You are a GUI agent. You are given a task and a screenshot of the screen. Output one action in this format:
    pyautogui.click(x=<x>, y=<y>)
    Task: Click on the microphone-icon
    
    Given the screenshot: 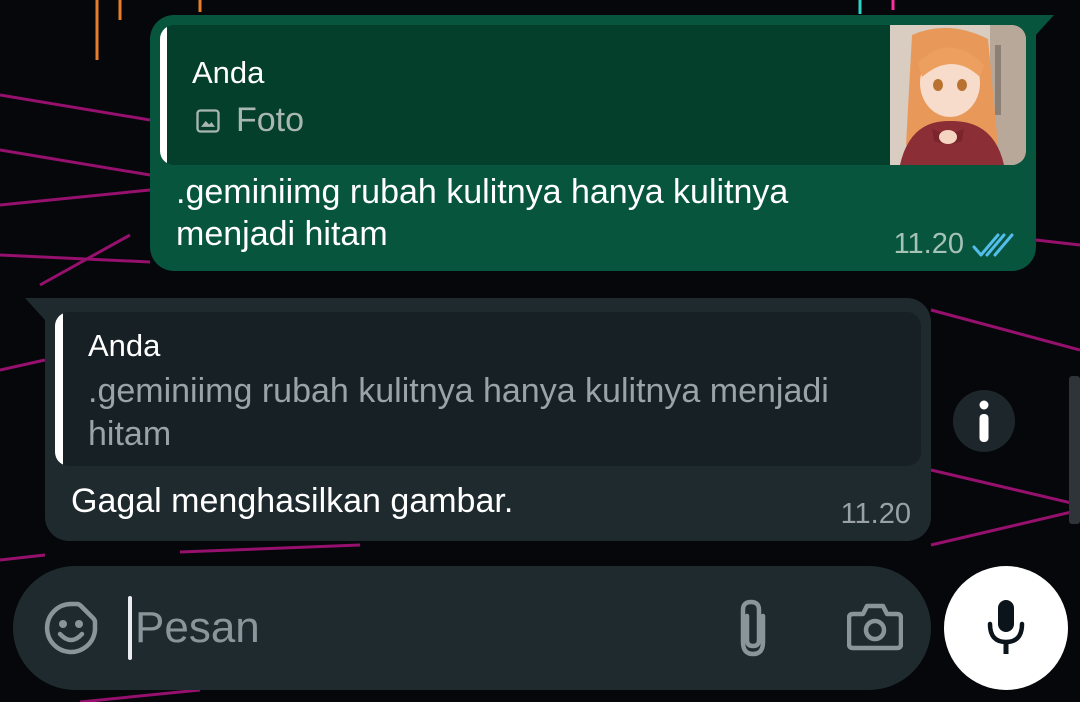 What is the action you would take?
    pyautogui.click(x=1006, y=627)
    